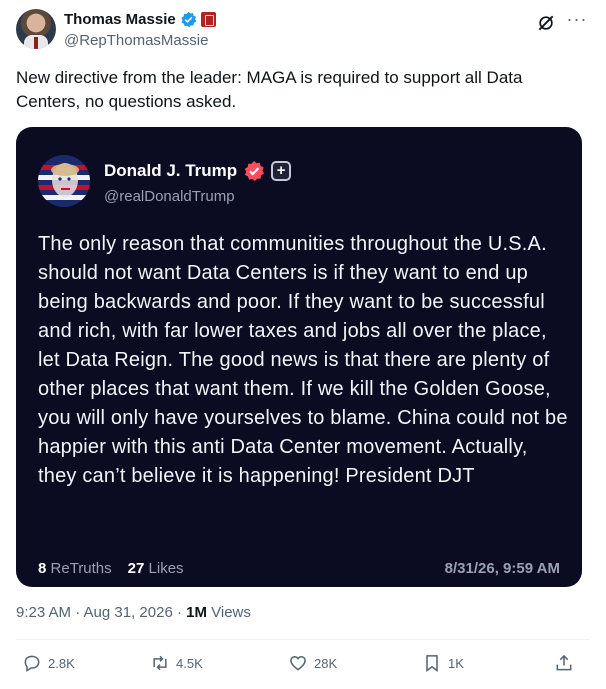 The width and height of the screenshot is (606, 689). What do you see at coordinates (169, 196) in the screenshot?
I see `quoted-author-handle: @realDonaldTrump` at bounding box center [169, 196].